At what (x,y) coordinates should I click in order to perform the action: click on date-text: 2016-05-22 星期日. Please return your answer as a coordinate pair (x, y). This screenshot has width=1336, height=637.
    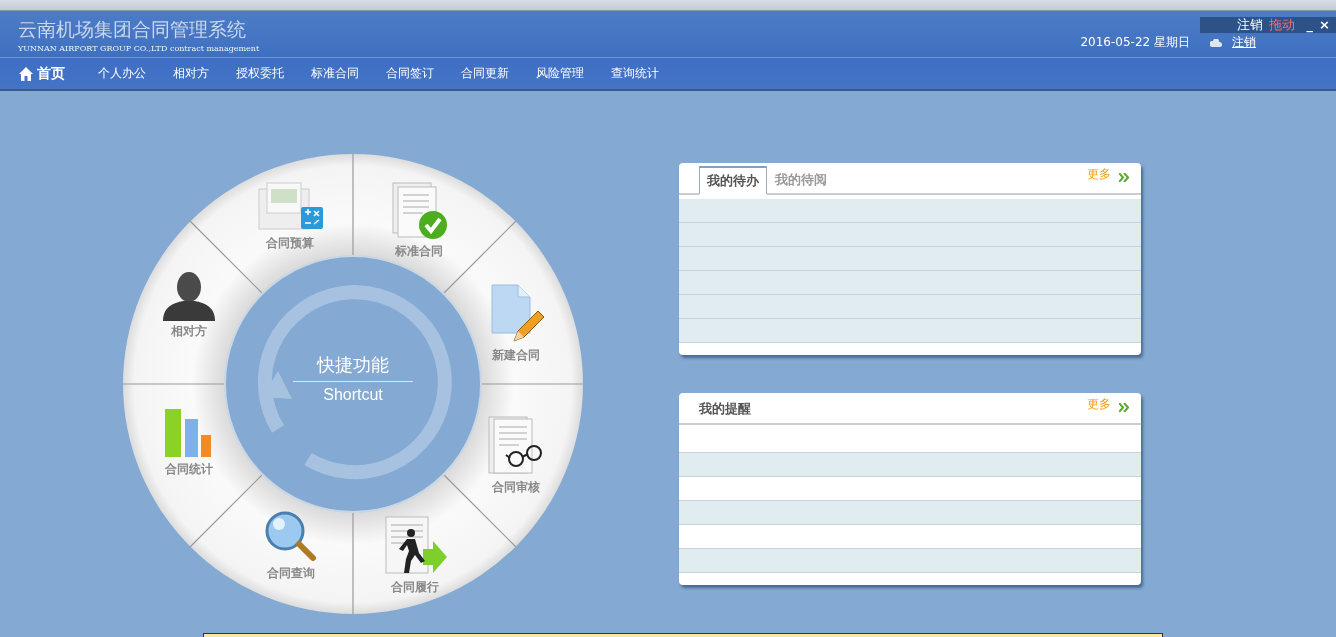
    Looking at the image, I should click on (1135, 42).